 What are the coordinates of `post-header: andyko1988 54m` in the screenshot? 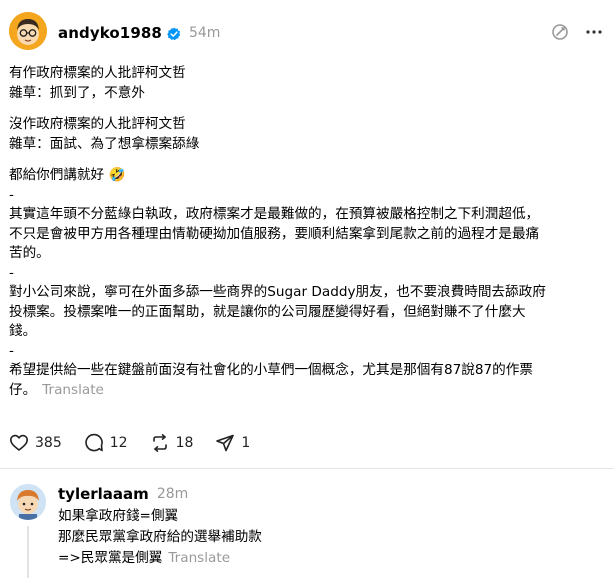 It's located at (139, 33).